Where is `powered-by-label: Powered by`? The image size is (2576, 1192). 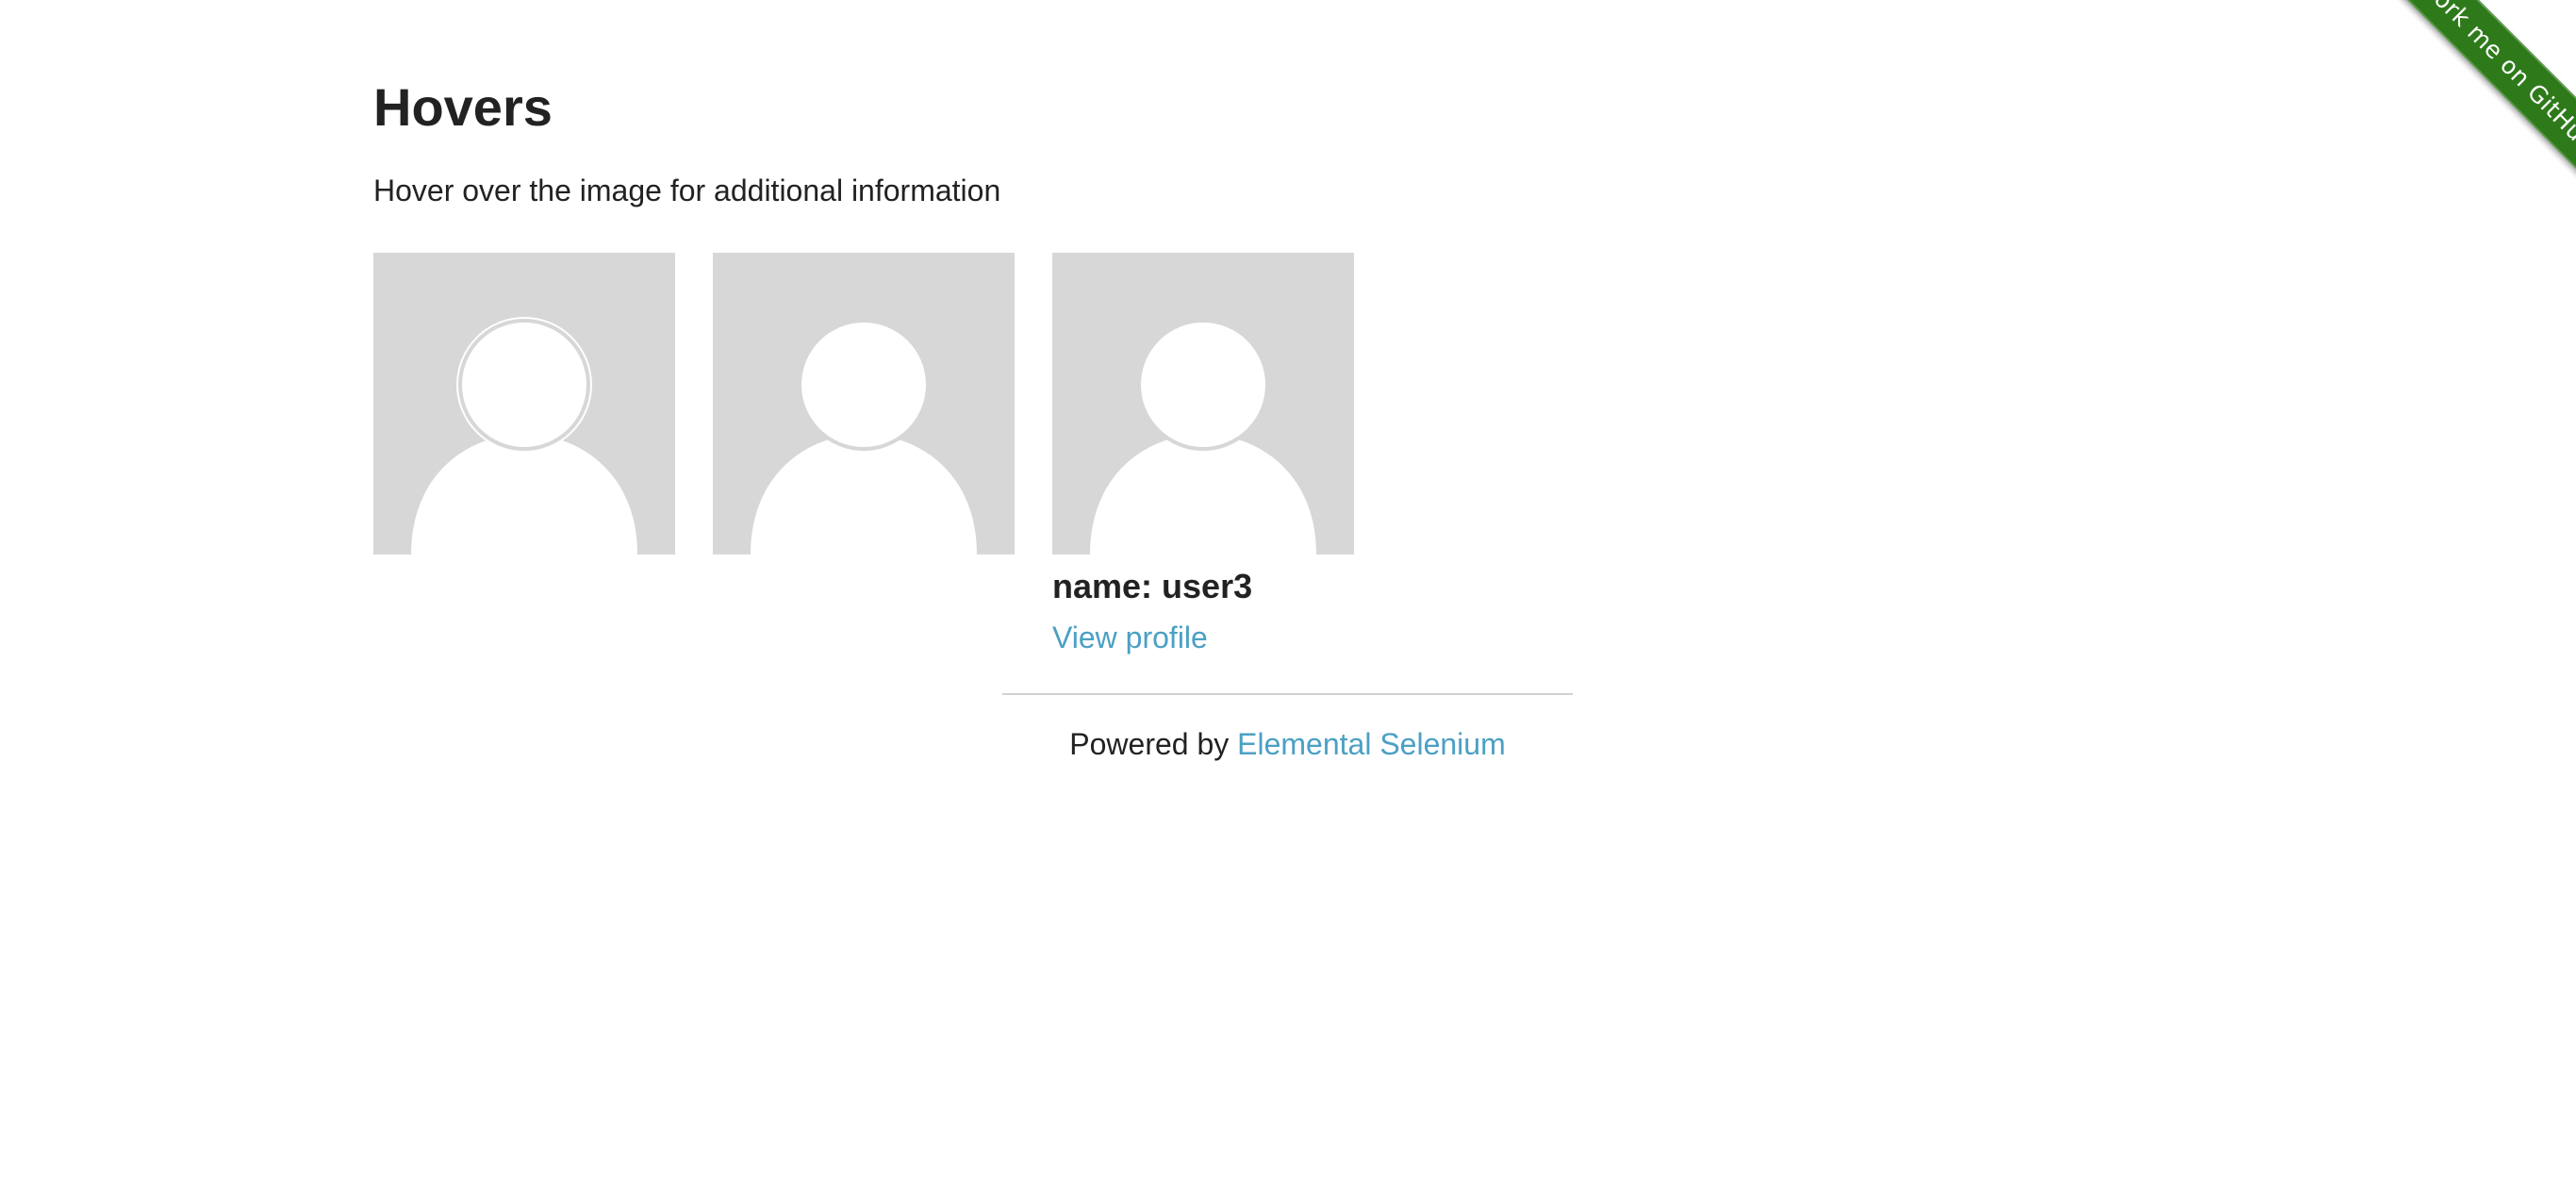 powered-by-label: Powered by is located at coordinates (1149, 744).